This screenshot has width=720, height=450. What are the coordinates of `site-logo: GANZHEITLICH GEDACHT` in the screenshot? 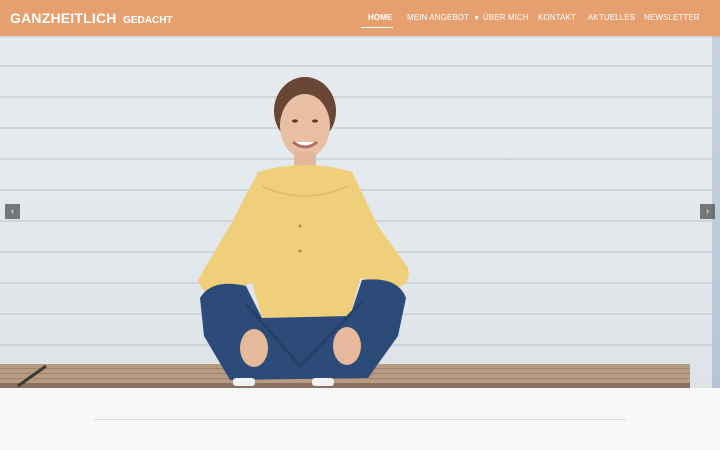 It's located at (91, 19).